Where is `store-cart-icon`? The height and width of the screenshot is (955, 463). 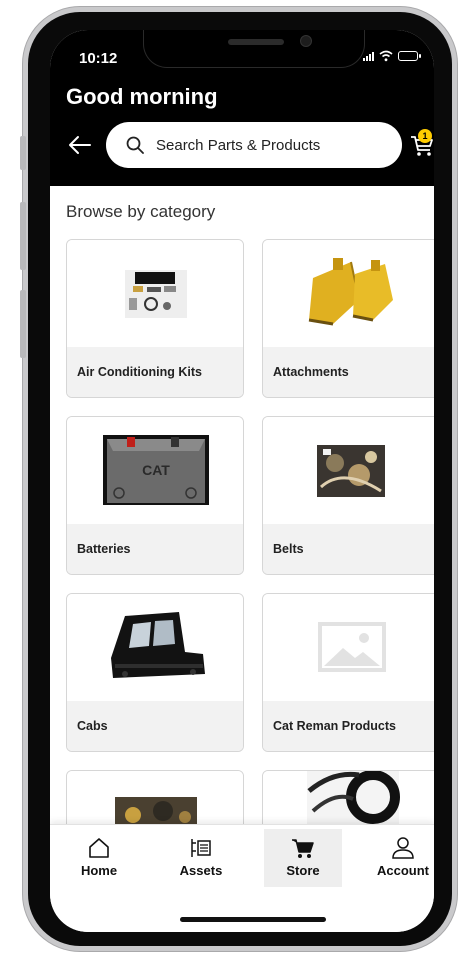 store-cart-icon is located at coordinates (303, 848).